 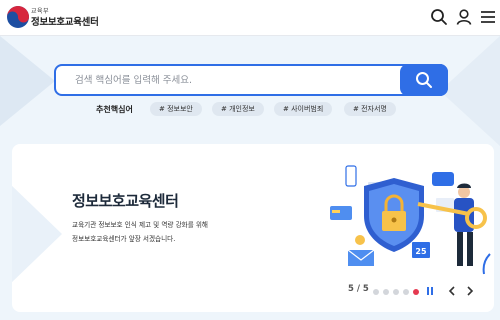 I want to click on search-button, so click(x=424, y=80).